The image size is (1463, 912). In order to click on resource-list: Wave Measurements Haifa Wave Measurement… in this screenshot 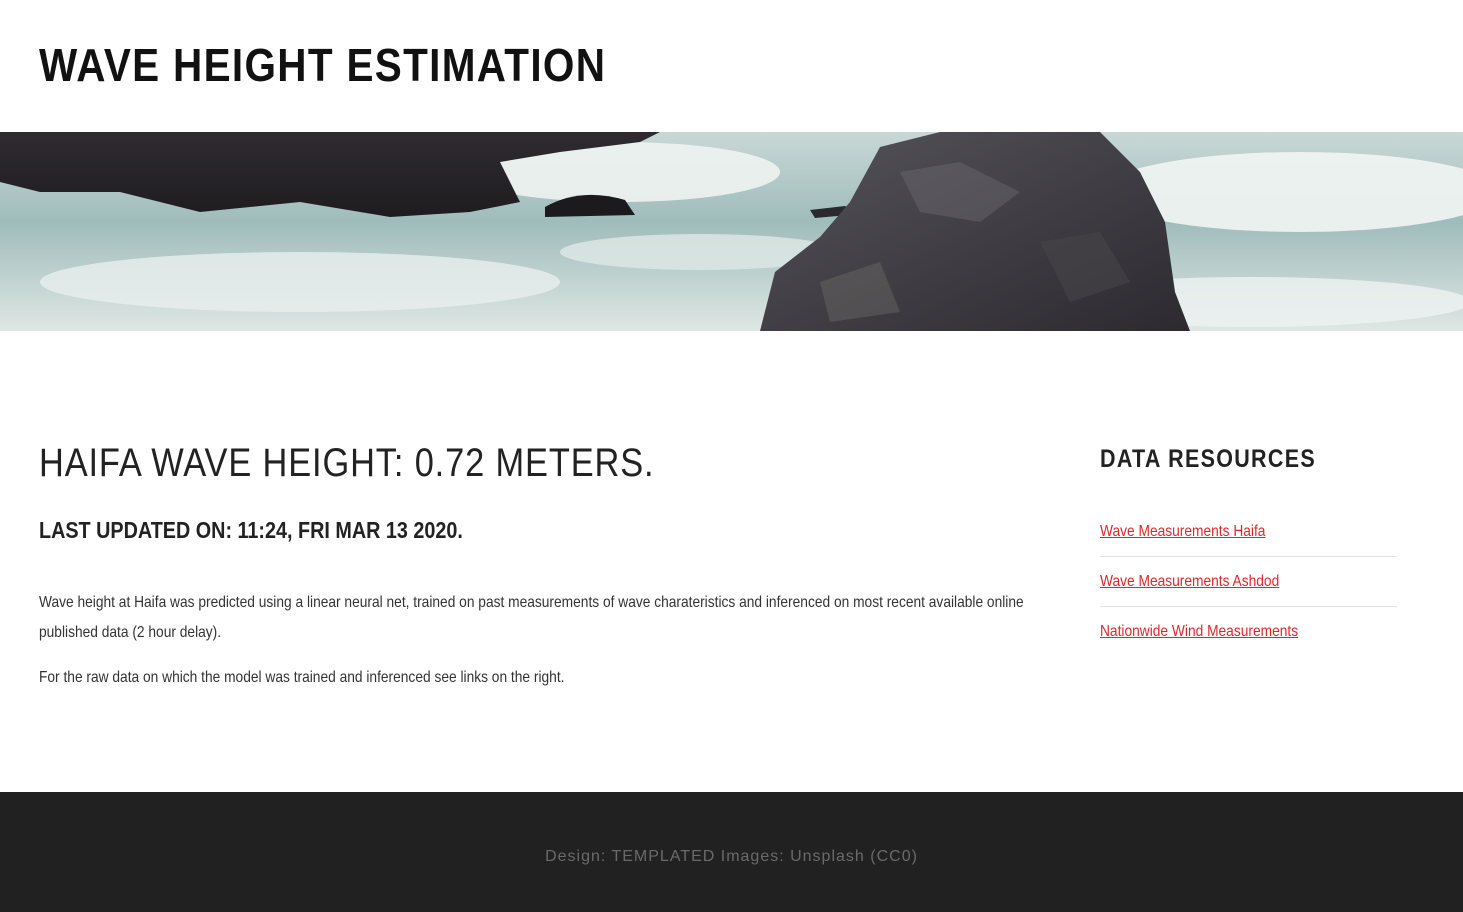, I will do `click(1248, 582)`.